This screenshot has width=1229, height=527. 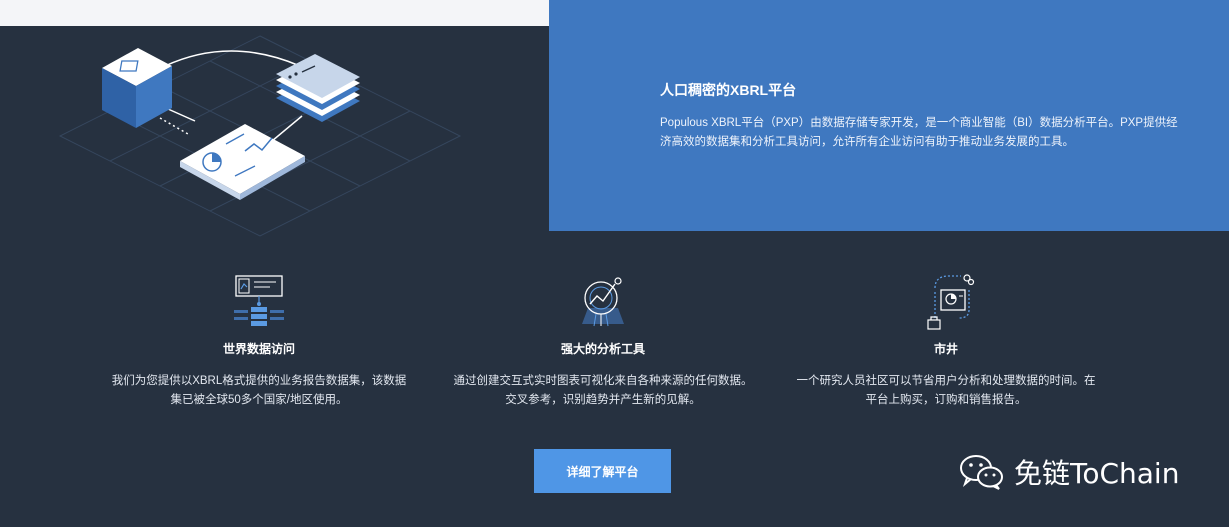 What do you see at coordinates (287, 128) in the screenshot?
I see `connector-line` at bounding box center [287, 128].